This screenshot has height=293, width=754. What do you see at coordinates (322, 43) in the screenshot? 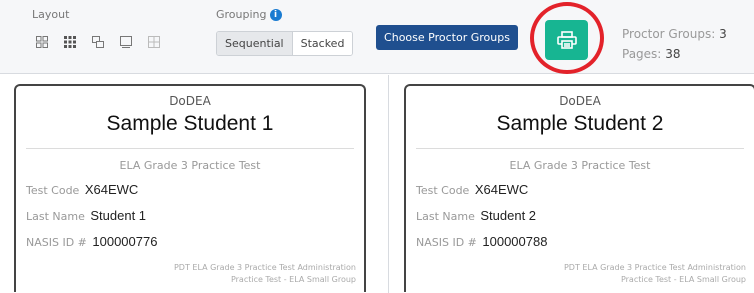
I see `stacked-option: Stacked` at bounding box center [322, 43].